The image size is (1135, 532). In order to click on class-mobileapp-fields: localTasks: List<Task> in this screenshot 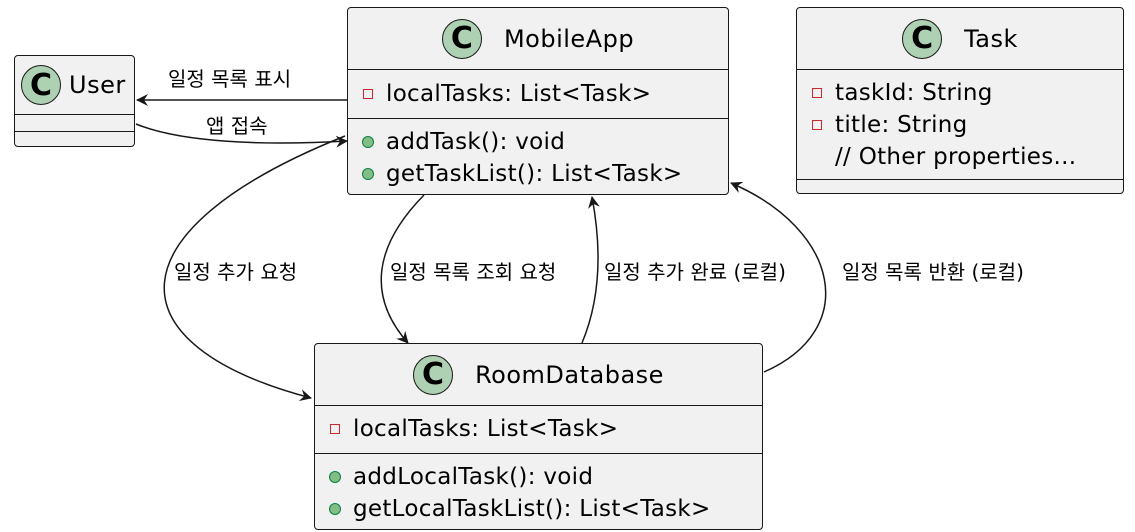, I will do `click(538, 94)`.